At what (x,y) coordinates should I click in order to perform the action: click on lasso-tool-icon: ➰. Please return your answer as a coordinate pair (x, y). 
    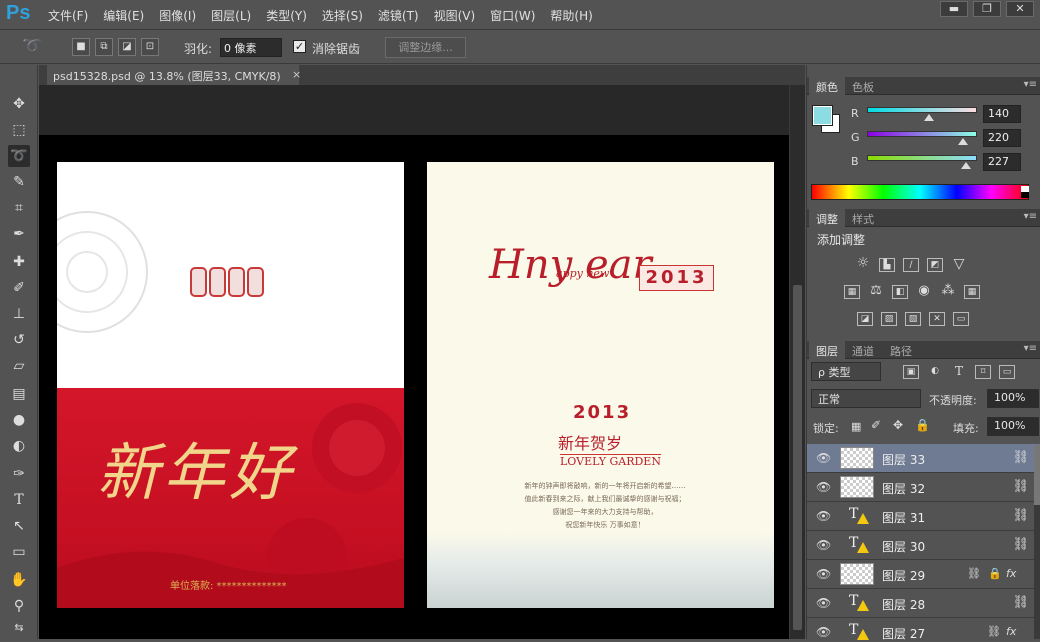
    Looking at the image, I should click on (19, 156).